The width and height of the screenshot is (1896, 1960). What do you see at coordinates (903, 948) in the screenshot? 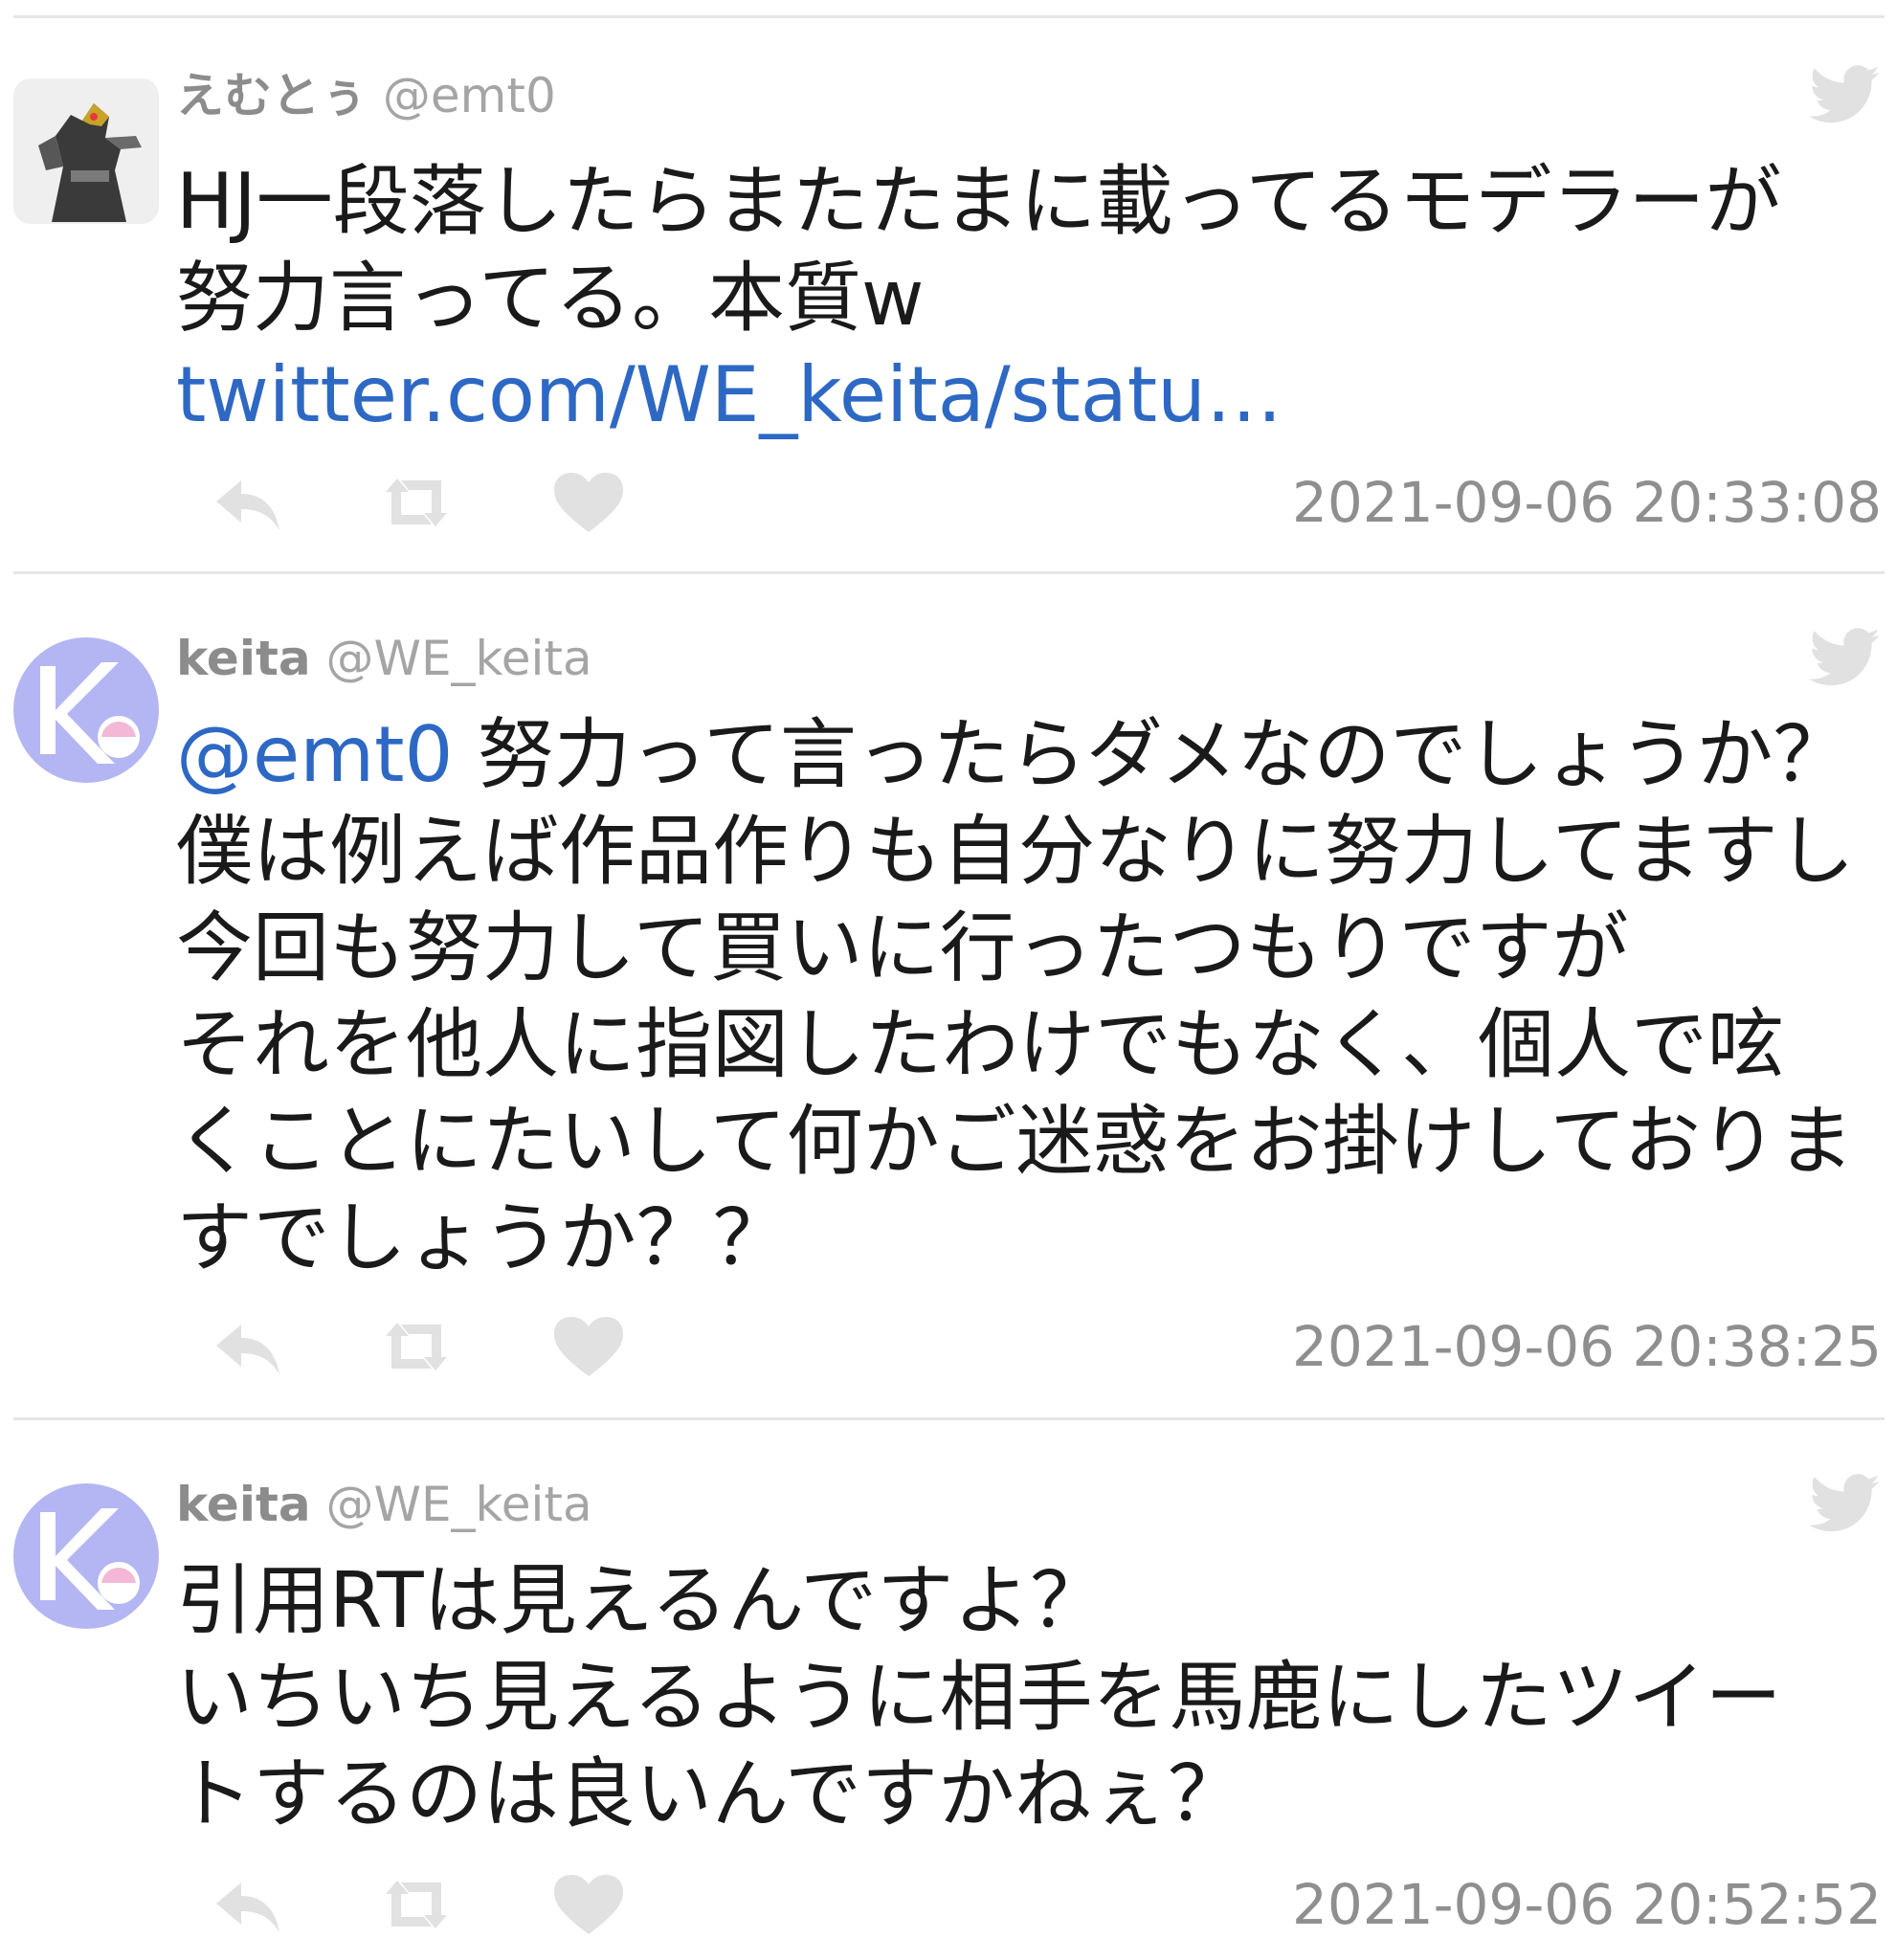
I see `tweet-text-line: 今回も努力して買いに行ったつもりですが` at bounding box center [903, 948].